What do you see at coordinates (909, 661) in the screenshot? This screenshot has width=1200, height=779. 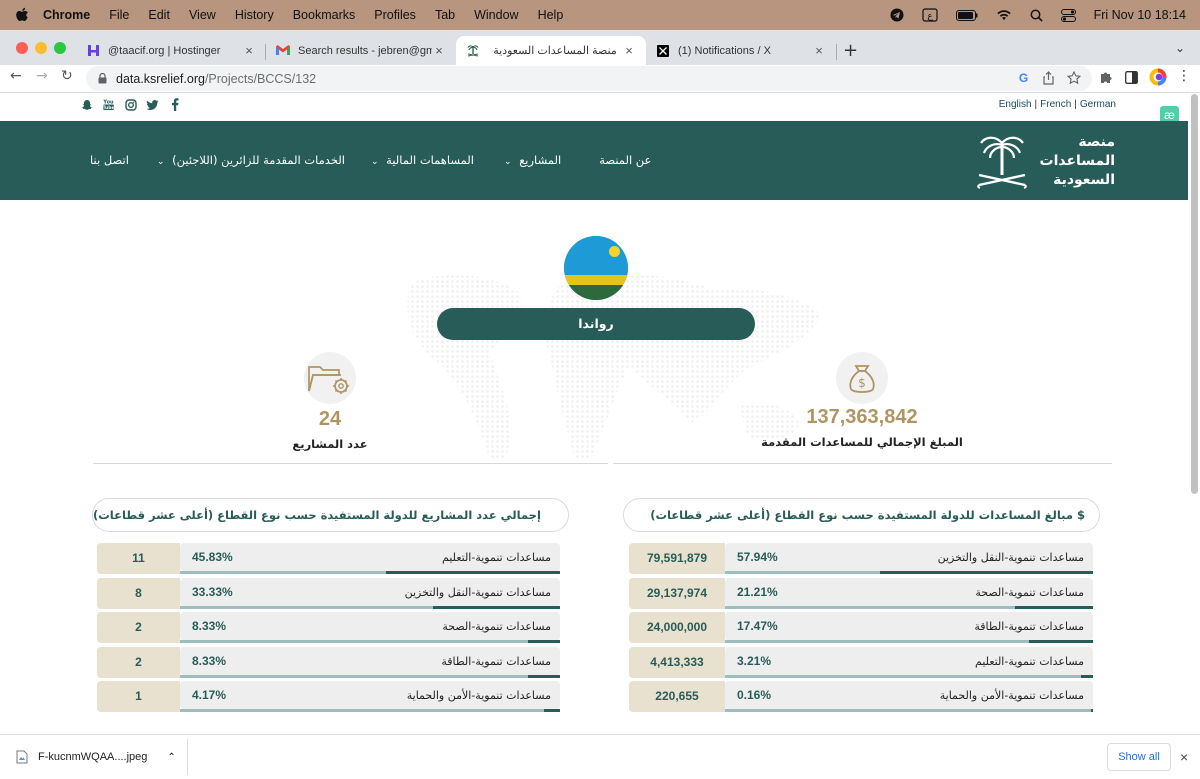 I see `sector-label-box: مساعدات تنموية-التعليم 3.21%` at bounding box center [909, 661].